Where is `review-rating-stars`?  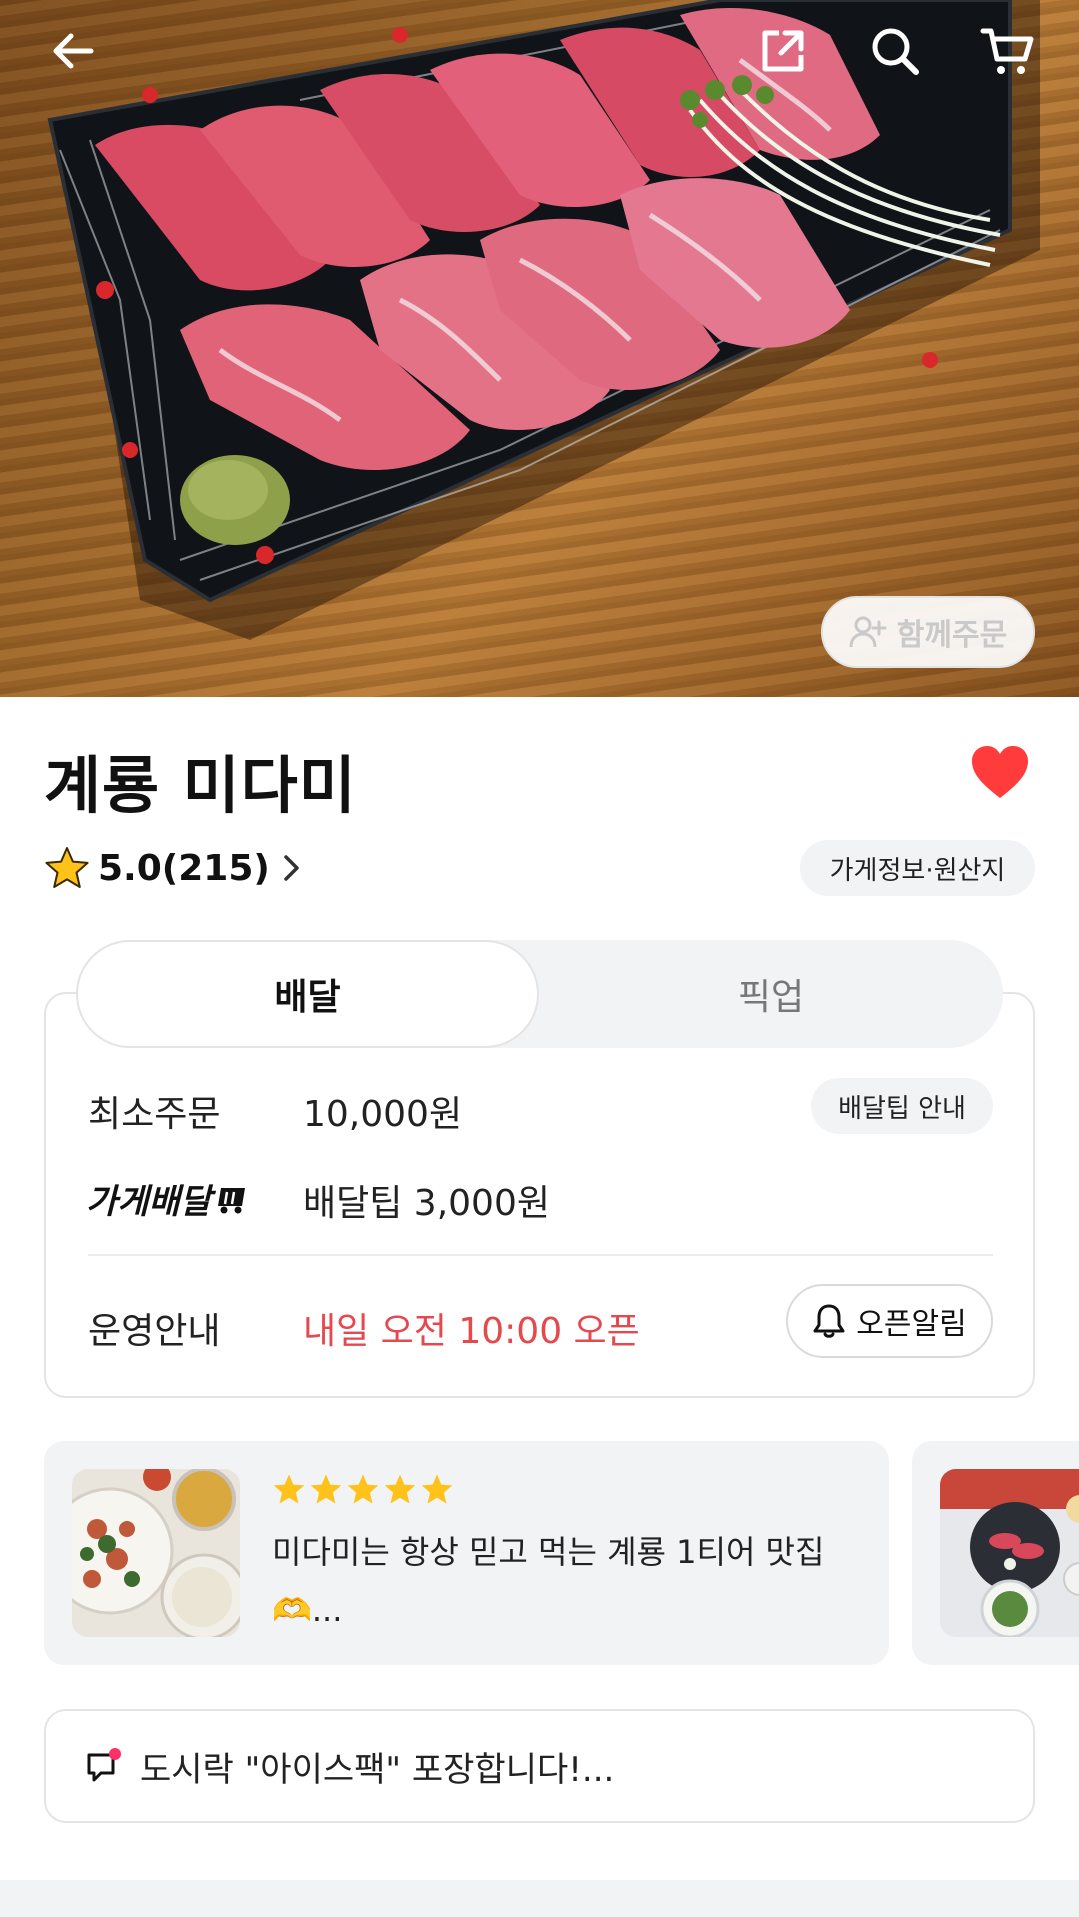 review-rating-stars is located at coordinates (363, 1489).